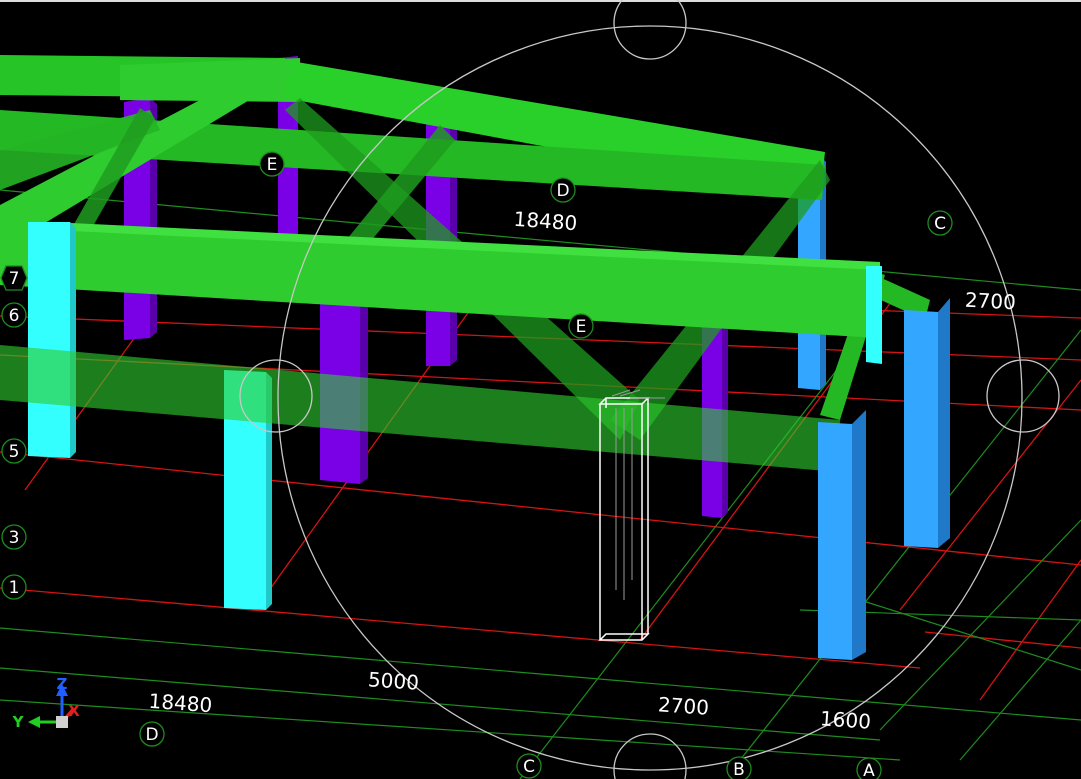 The height and width of the screenshot is (779, 1081). I want to click on grid-bubble-label: A, so click(869, 770).